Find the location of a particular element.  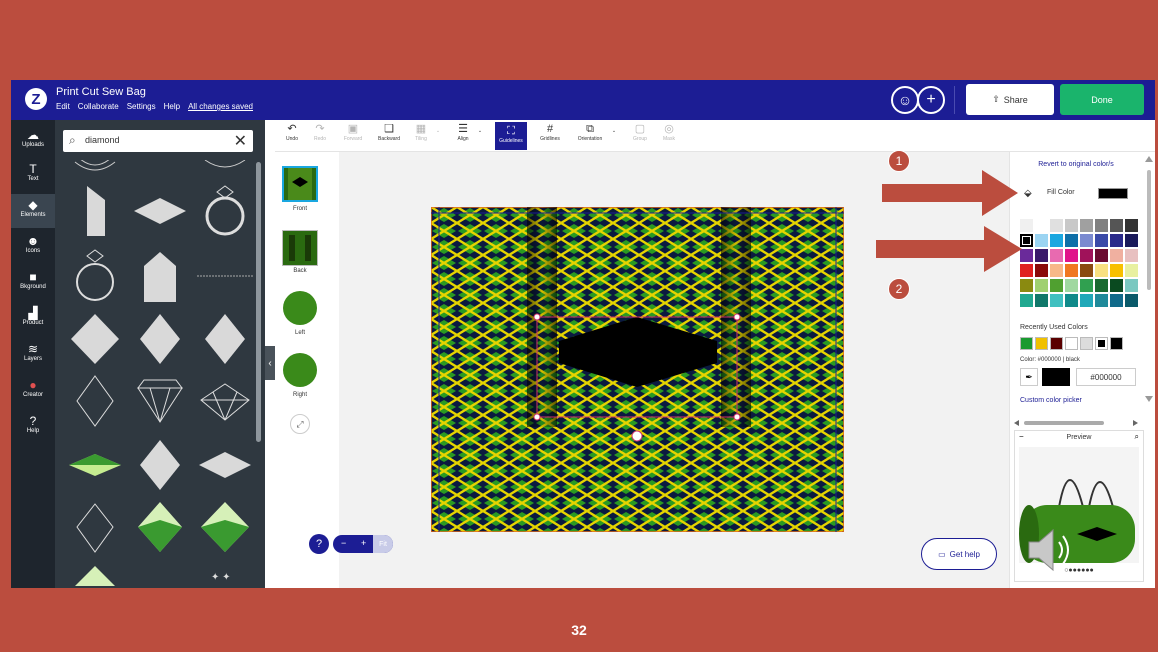

thumb-right is located at coordinates (300, 370).